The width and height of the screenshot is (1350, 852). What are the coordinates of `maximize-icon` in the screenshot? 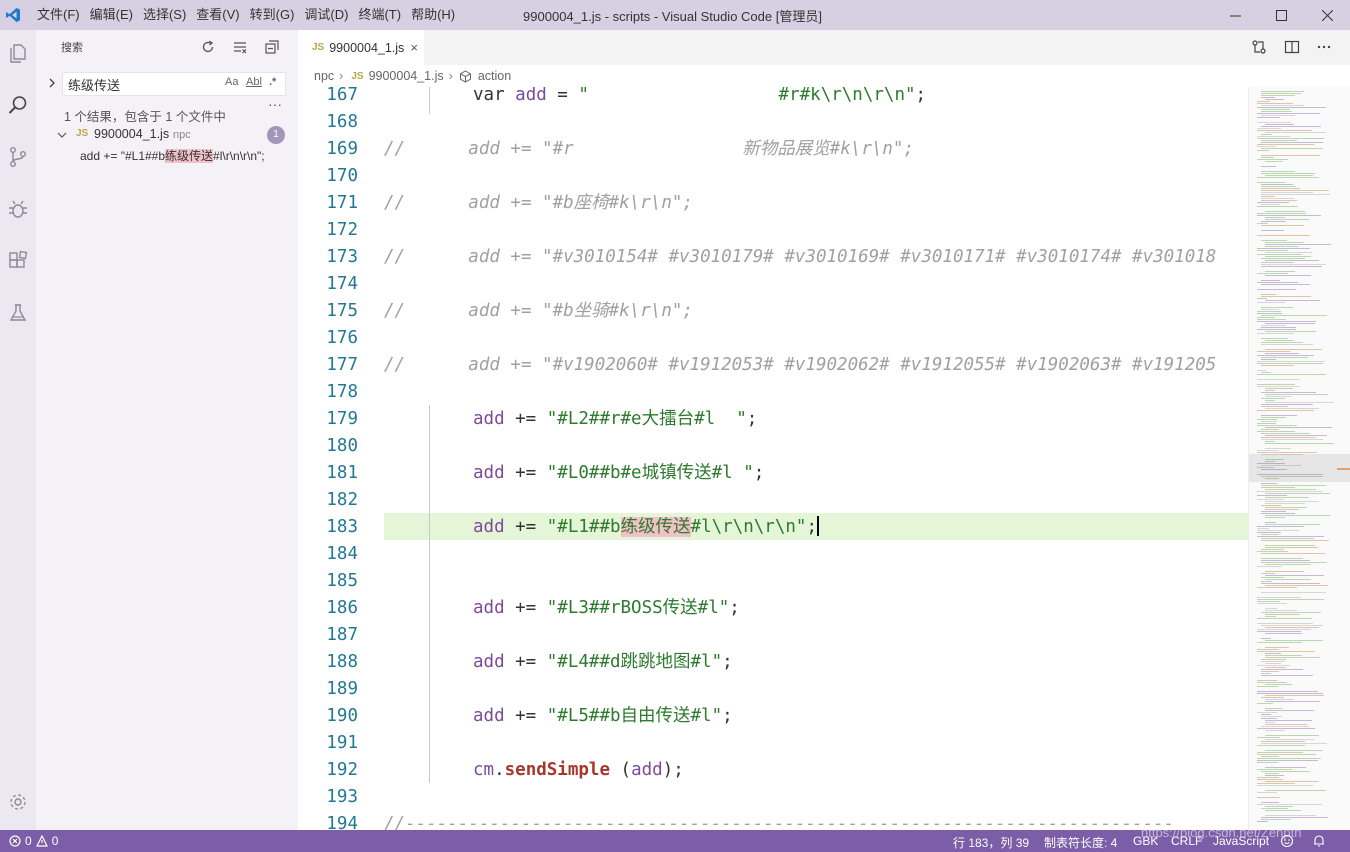 It's located at (1281, 15).